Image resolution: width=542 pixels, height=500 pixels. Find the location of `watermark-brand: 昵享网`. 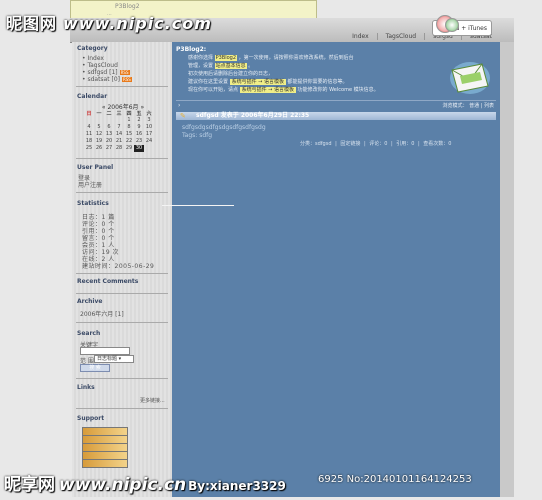

watermark-brand: 昵享网 is located at coordinates (29, 485).